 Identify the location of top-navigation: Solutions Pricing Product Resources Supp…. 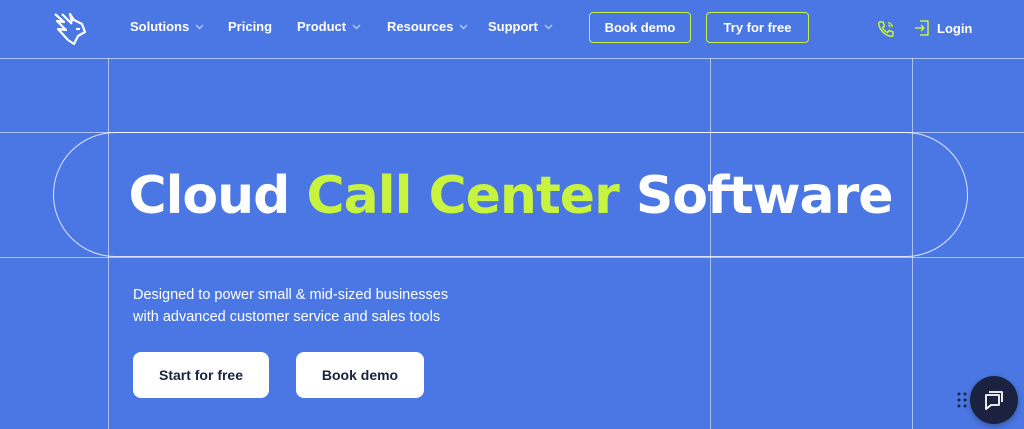
(512, 29).